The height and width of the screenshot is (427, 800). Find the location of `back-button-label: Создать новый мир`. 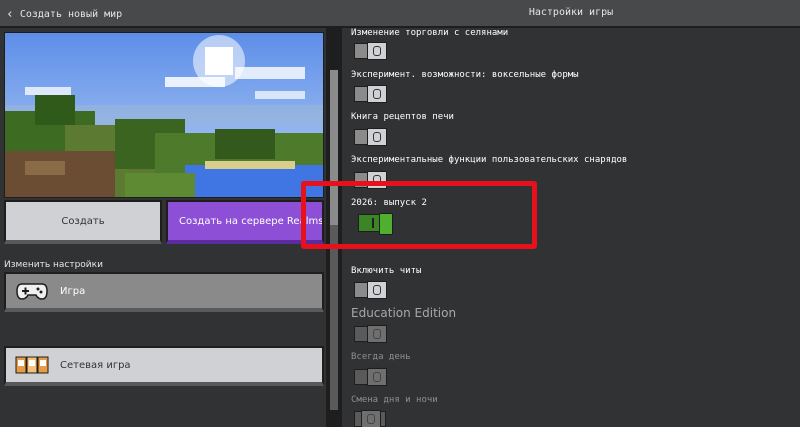

back-button-label: Создать новый мир is located at coordinates (71, 14).